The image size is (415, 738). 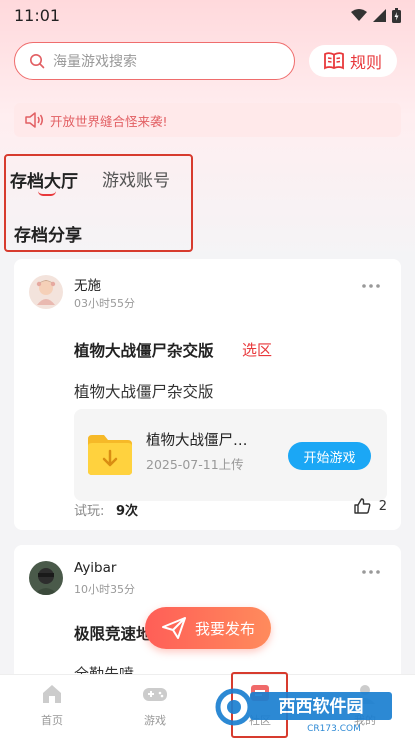 What do you see at coordinates (113, 633) in the screenshot?
I see `game-title: 极限竞速地` at bounding box center [113, 633].